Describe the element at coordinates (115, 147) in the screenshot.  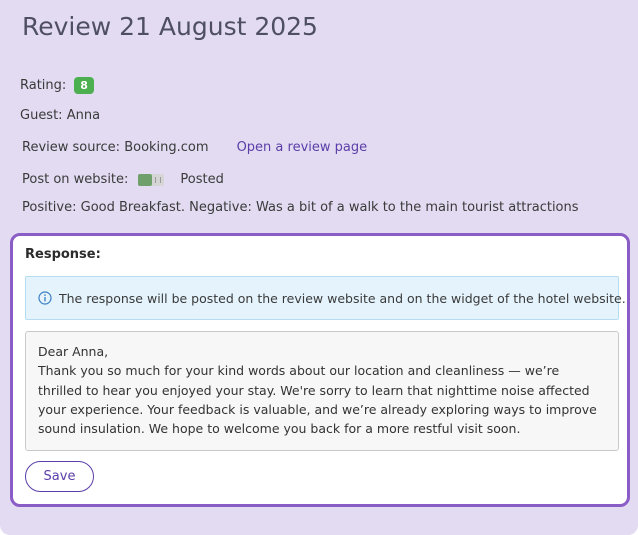
I see `review-source-text: Review source: Booking.com` at that location.